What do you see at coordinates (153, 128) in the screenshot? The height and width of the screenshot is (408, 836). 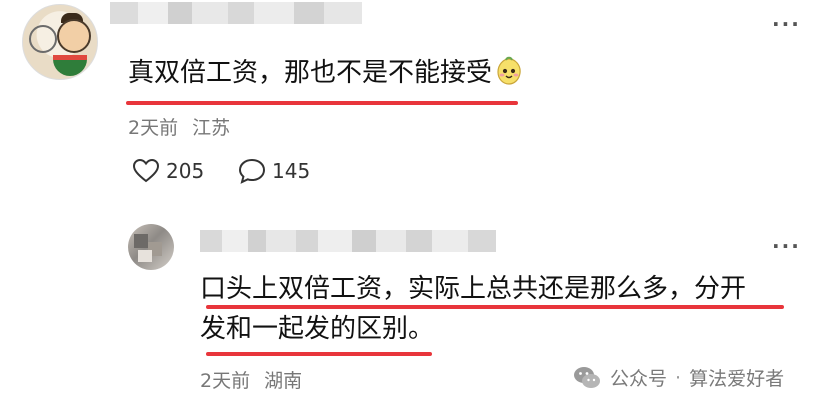 I see `comment-time: 2天前` at bounding box center [153, 128].